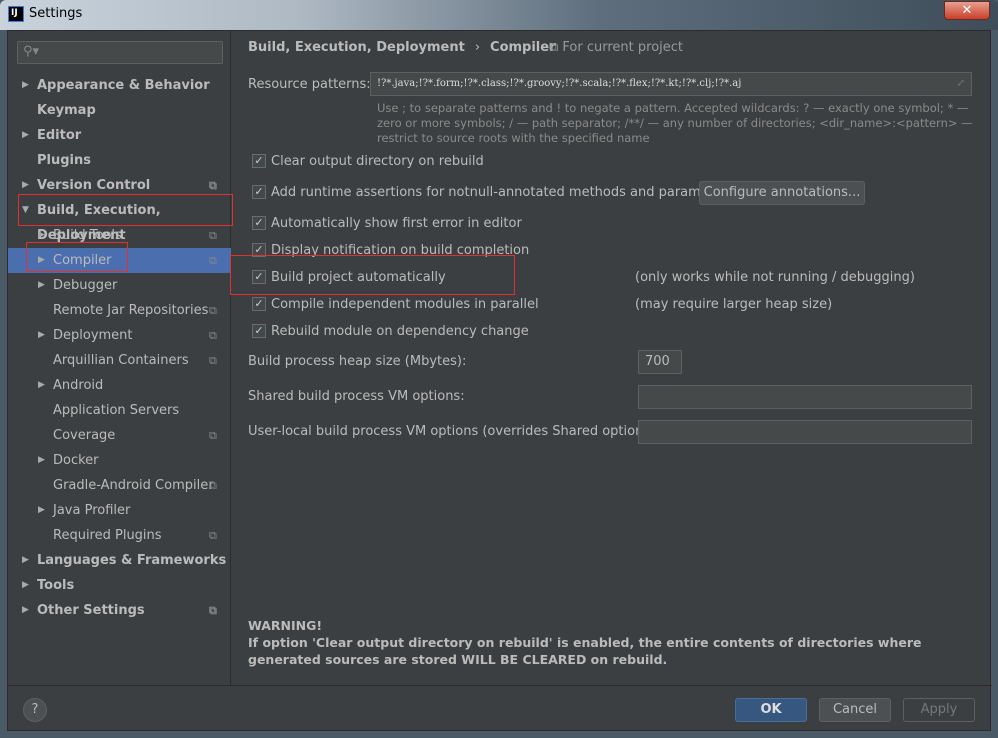  I want to click on option-label: Compile independent modules in parallel, so click(405, 304).